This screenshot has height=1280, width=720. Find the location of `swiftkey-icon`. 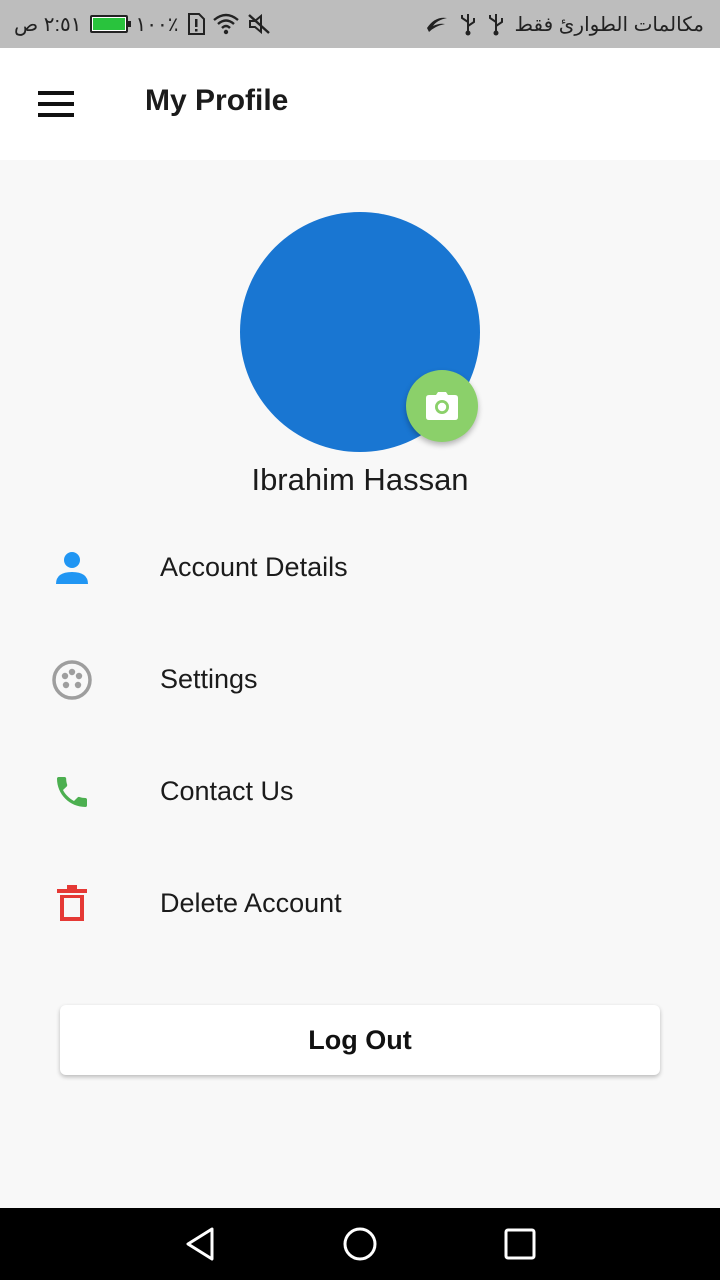

swiftkey-icon is located at coordinates (437, 24).